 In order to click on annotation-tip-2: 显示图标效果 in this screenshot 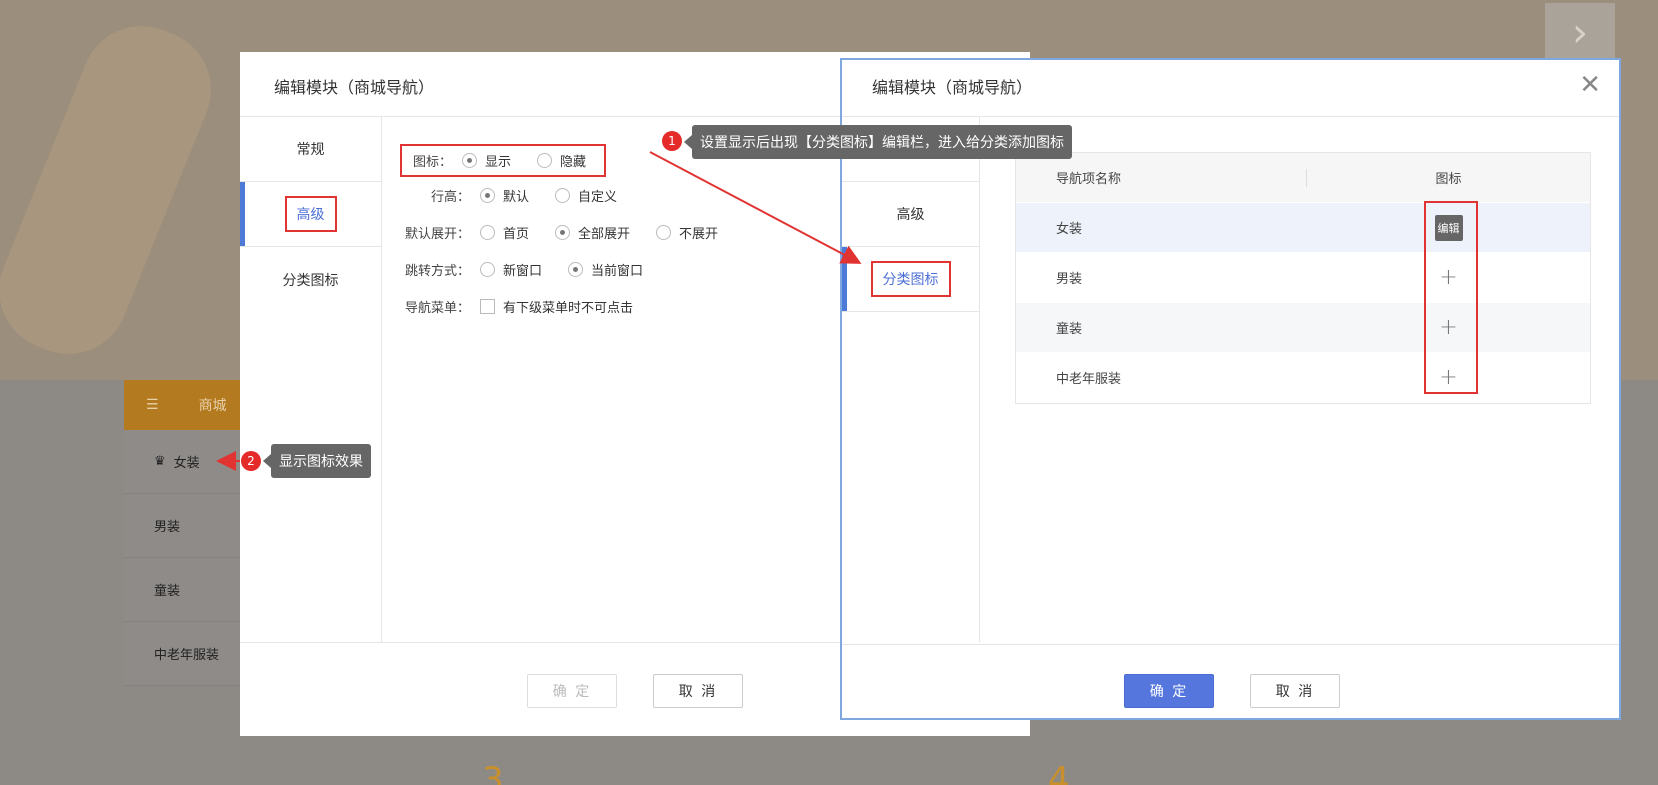, I will do `click(317, 461)`.